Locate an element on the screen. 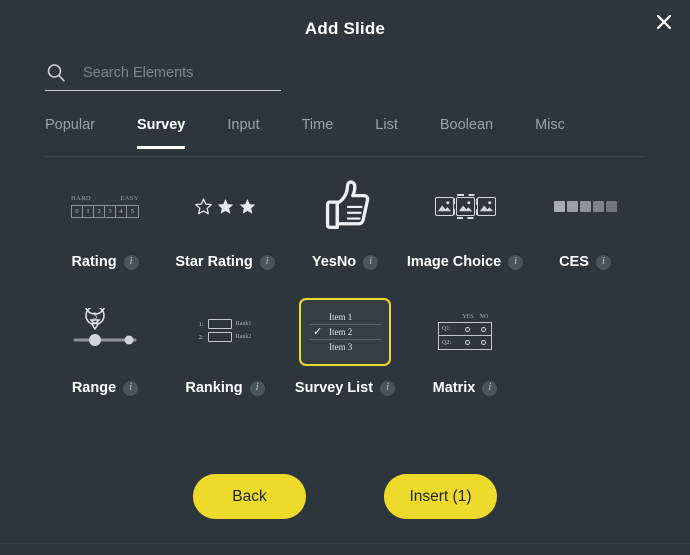 Image resolution: width=690 pixels, height=555 pixels. tab-popular: Popular is located at coordinates (70, 133).